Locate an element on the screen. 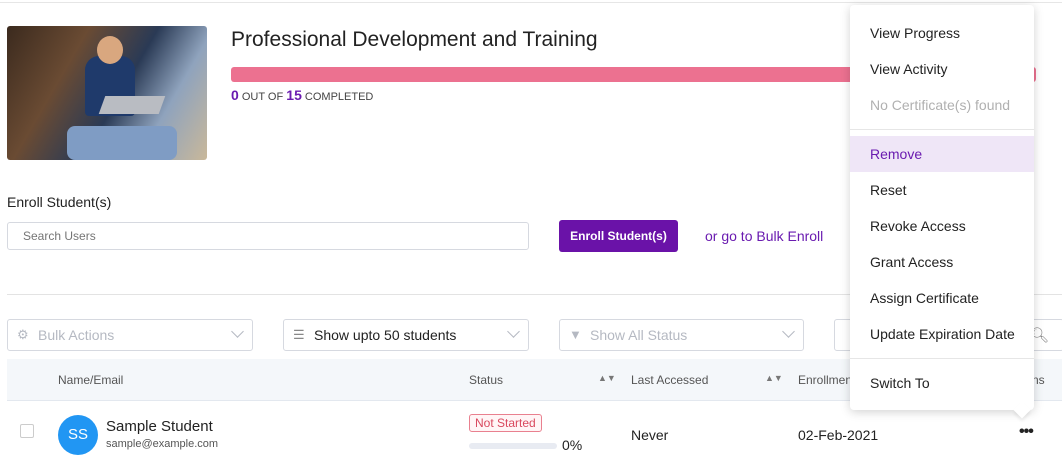 Image resolution: width=1062 pixels, height=461 pixels. header-status: Status is located at coordinates (486, 380).